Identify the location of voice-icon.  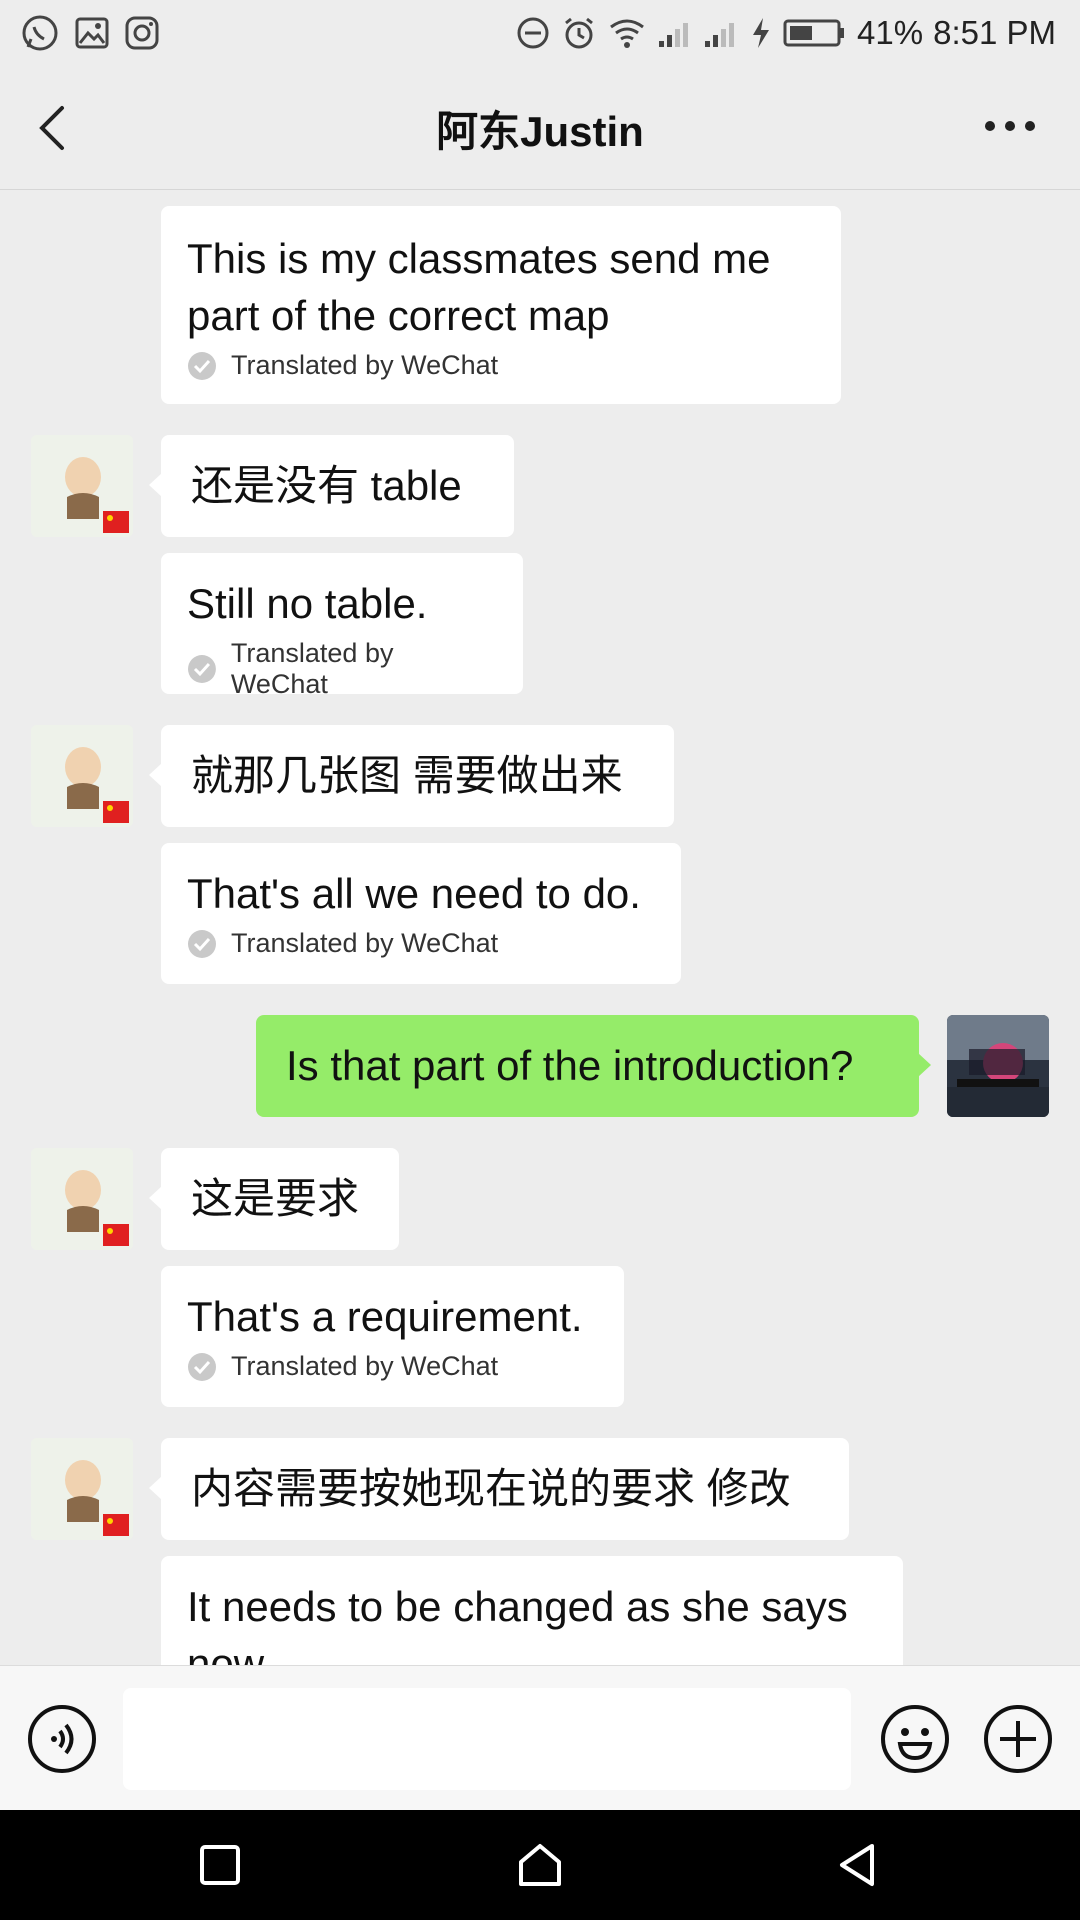
(62, 1739).